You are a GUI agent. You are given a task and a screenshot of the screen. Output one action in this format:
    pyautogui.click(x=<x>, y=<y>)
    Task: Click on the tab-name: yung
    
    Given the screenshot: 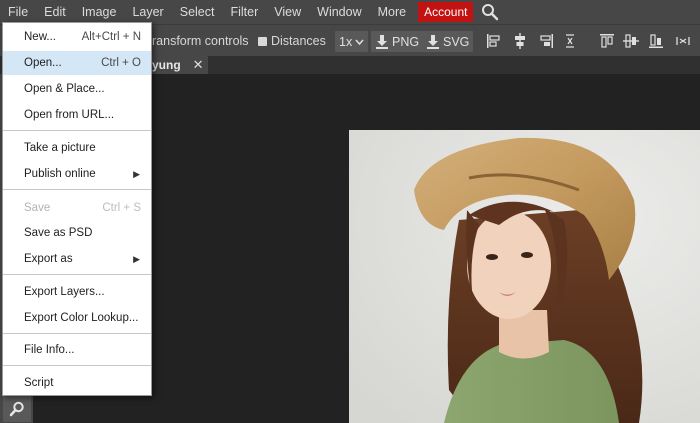 What is the action you would take?
    pyautogui.click(x=166, y=65)
    